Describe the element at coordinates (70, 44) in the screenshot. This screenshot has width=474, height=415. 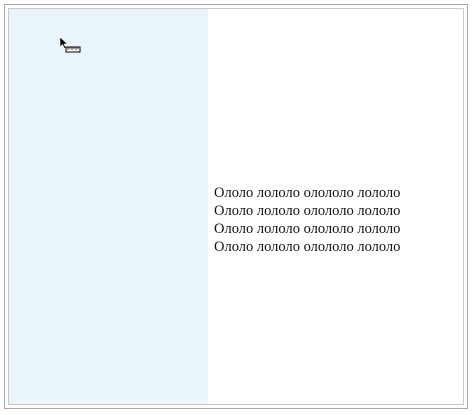
I see `pointer-with-ruler-icon` at that location.